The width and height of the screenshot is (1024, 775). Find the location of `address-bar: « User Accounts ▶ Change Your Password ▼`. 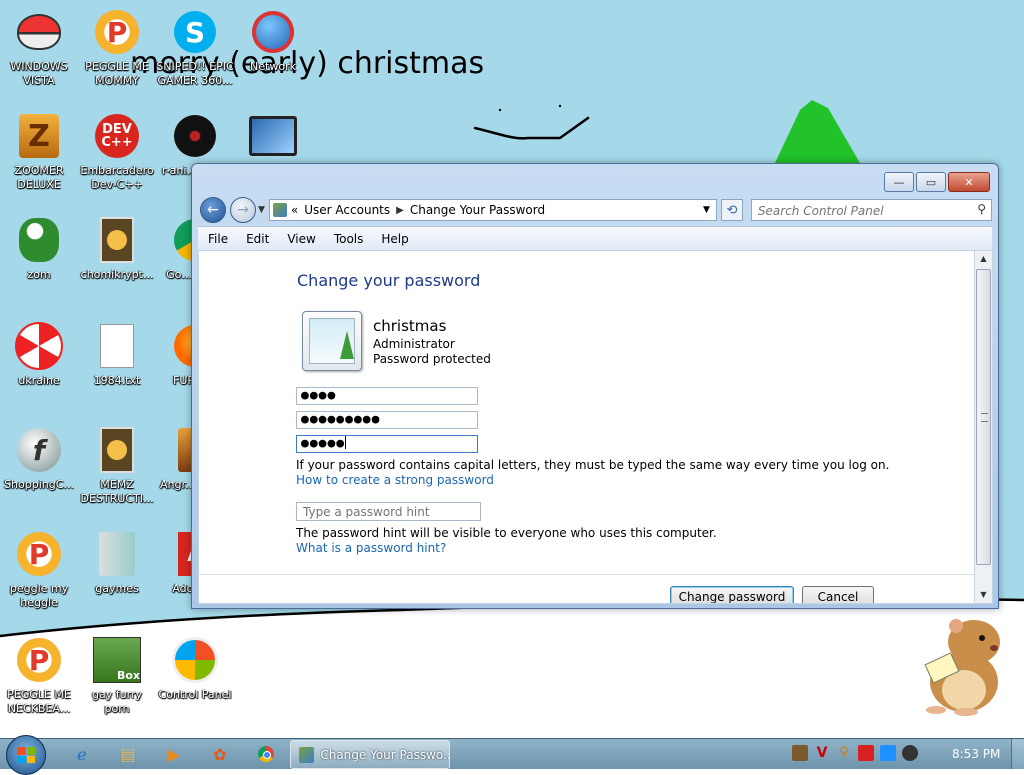

address-bar: « User Accounts ▶ Change Your Password ▼ is located at coordinates (492, 210).